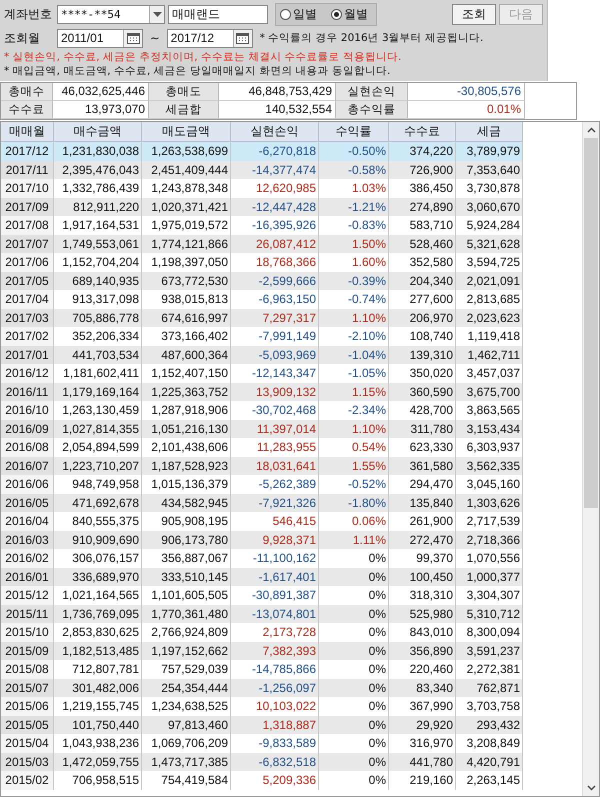  I want to click on period-radio: 월별, so click(349, 14).